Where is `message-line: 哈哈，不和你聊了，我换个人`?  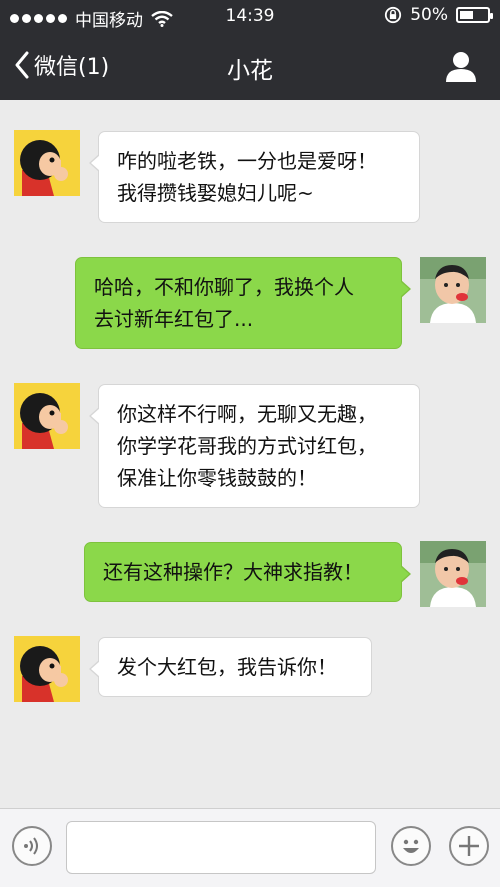 message-line: 哈哈，不和你聊了，我换个人 is located at coordinates (224, 287).